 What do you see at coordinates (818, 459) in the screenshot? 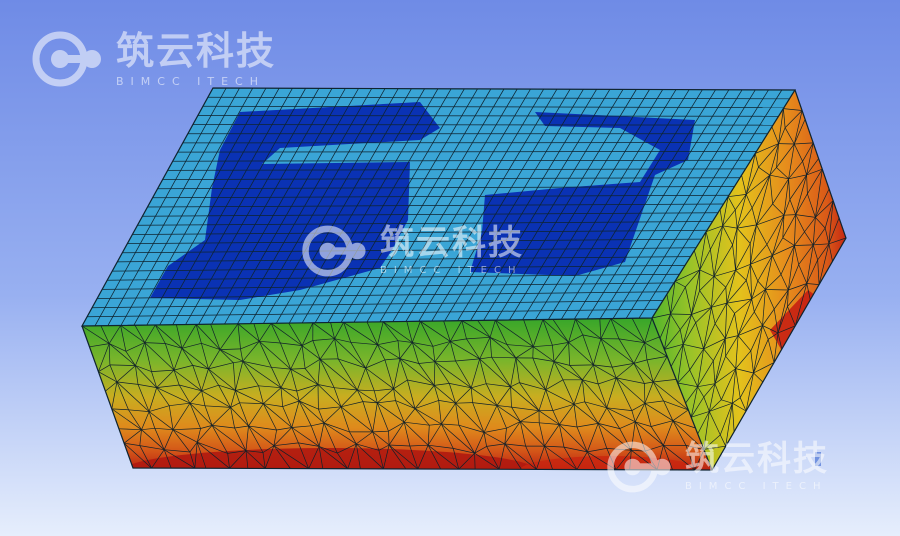
I see `coordinate-triad-icon` at bounding box center [818, 459].